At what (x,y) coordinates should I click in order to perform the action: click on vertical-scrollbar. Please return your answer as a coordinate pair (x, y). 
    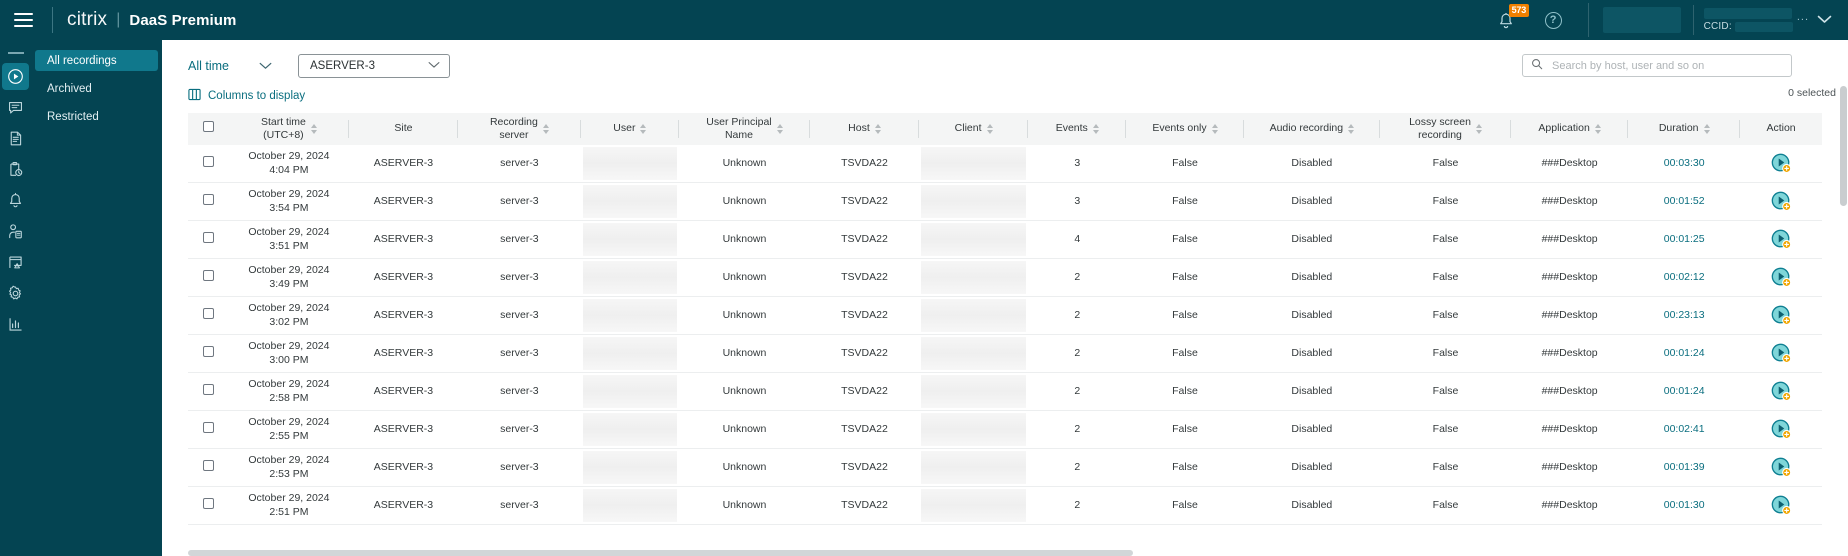
    Looking at the image, I should click on (1843, 317).